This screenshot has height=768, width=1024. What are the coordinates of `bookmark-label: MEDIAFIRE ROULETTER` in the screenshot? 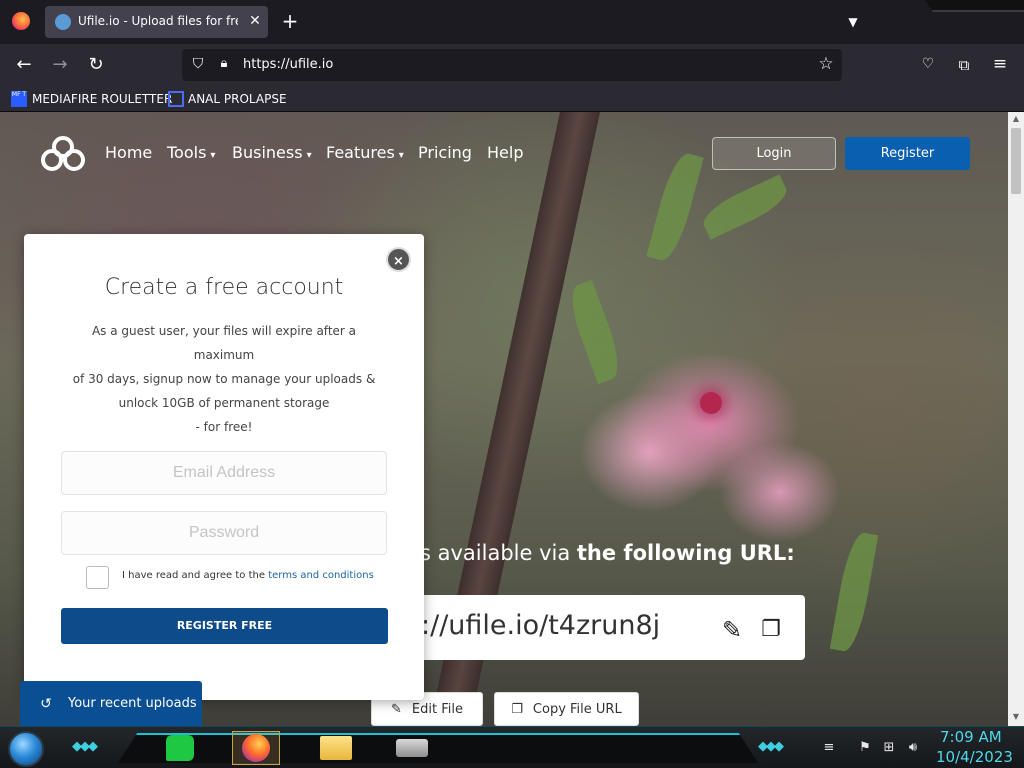 It's located at (102, 99).